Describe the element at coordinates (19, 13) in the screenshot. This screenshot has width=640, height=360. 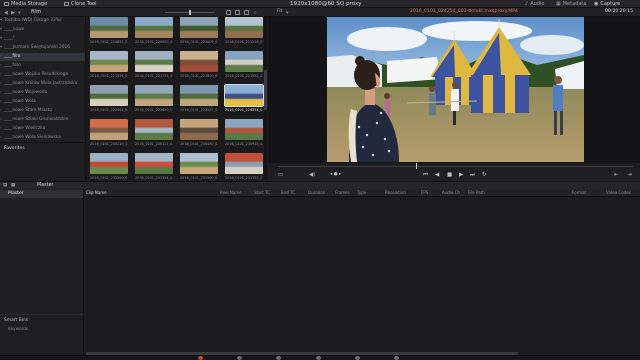
I see `folder-chevron-icon: ▾` at that location.